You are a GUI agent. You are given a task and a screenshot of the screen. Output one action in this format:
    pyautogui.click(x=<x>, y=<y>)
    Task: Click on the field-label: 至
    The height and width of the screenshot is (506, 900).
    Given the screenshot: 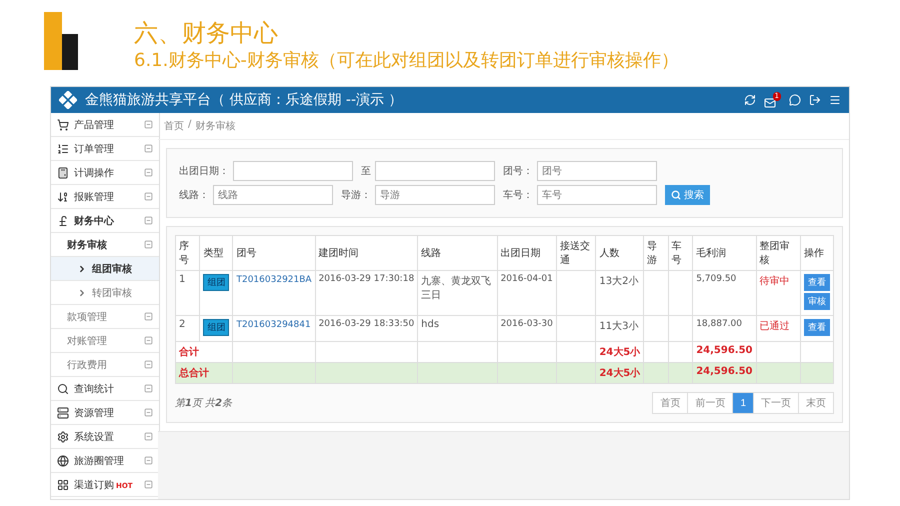 What is the action you would take?
    pyautogui.click(x=366, y=171)
    